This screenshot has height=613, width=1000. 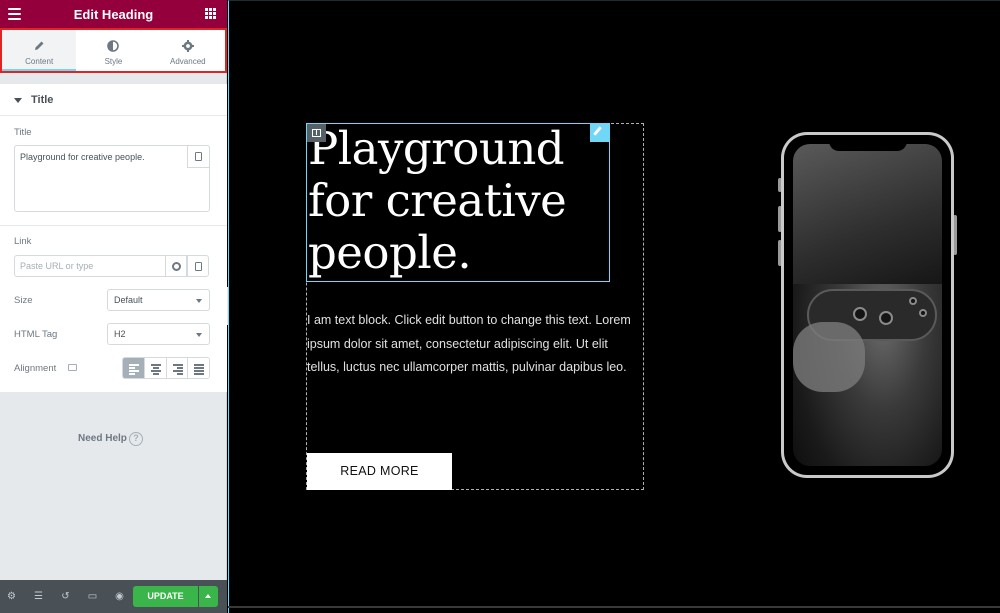 I want to click on panel-tabs: Content Style Advanced, so click(x=113, y=50).